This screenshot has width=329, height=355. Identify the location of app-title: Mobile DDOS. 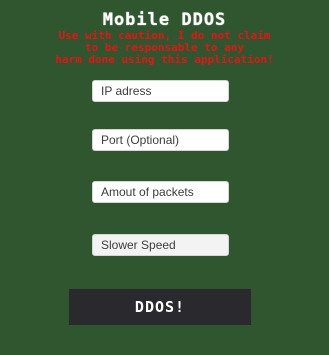
(164, 20).